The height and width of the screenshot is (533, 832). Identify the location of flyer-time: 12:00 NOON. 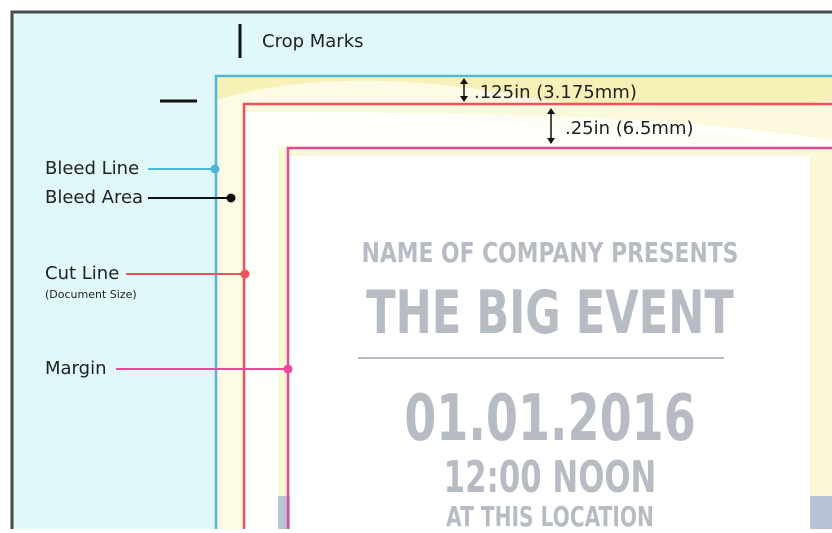
(550, 477).